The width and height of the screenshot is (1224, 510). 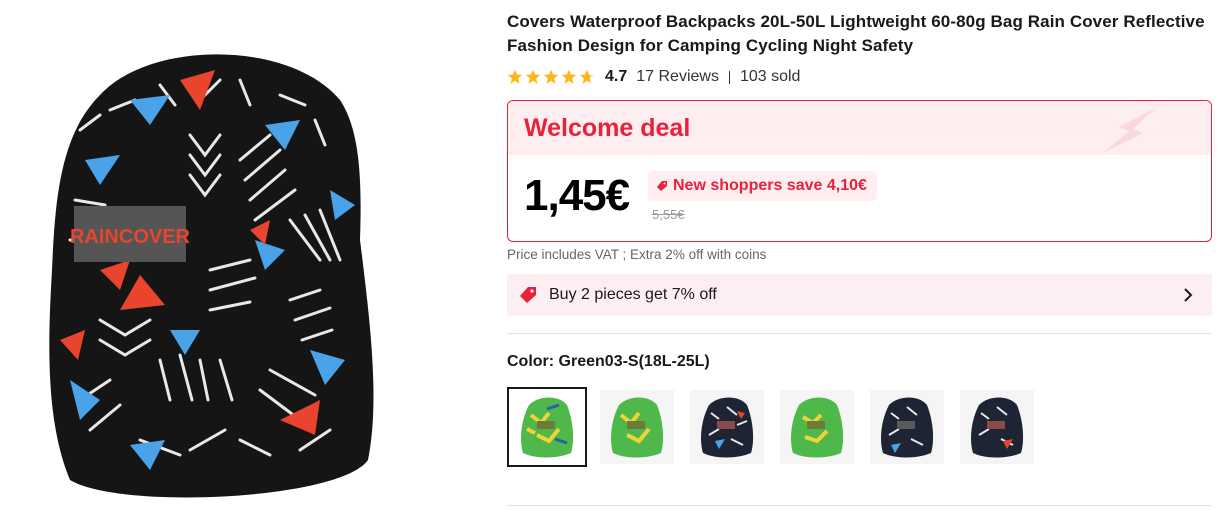 I want to click on deal-title: Welcome deal, so click(x=607, y=127).